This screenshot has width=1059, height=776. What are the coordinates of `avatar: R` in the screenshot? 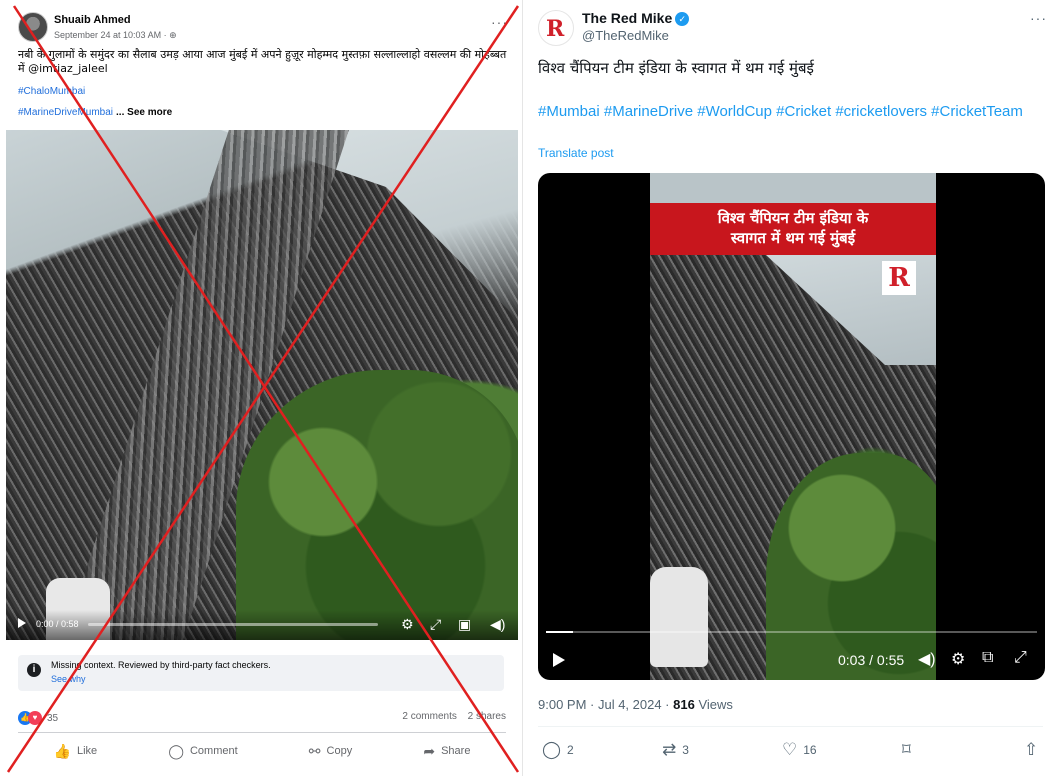 It's located at (556, 28).